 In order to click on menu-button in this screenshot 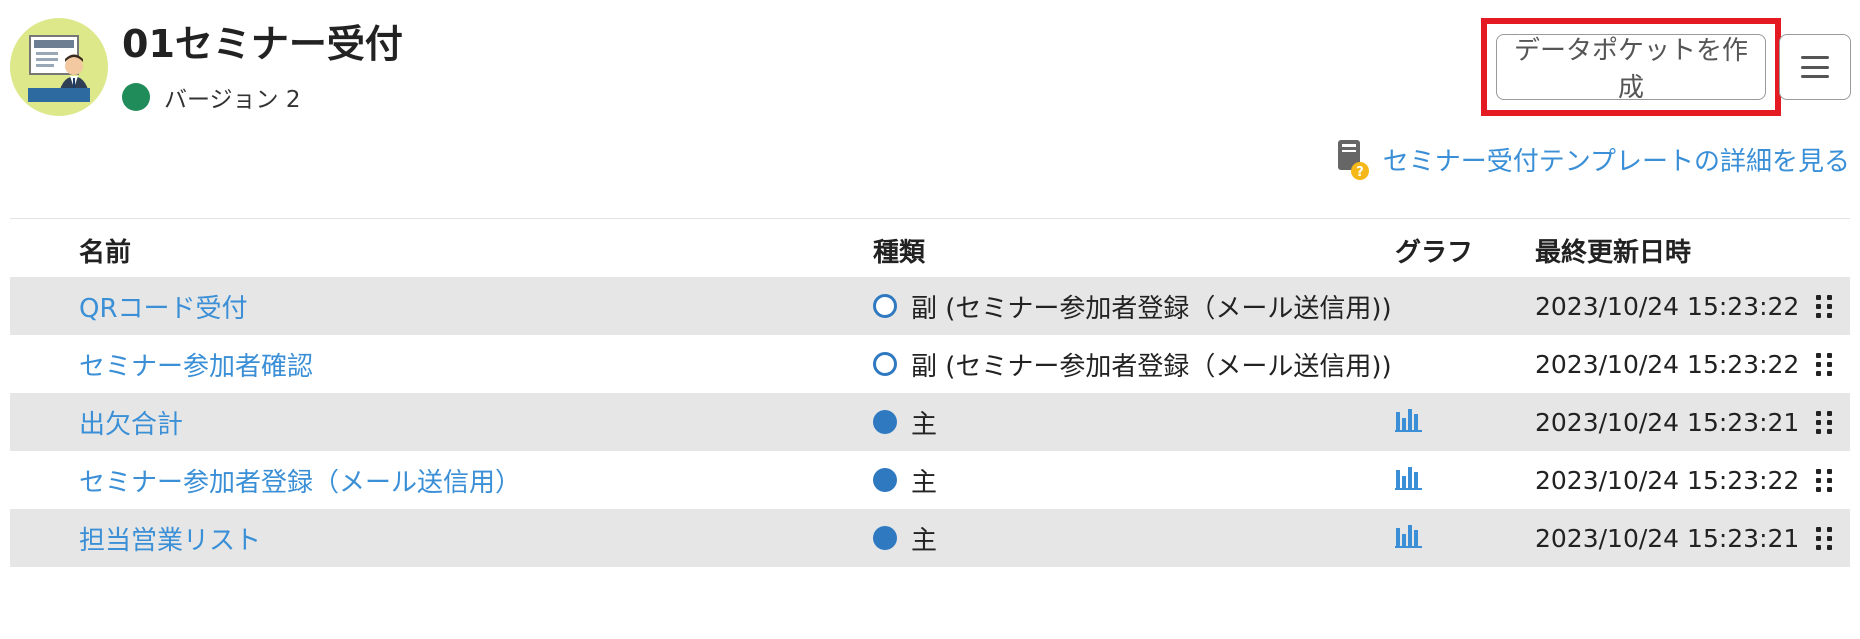, I will do `click(1815, 67)`.